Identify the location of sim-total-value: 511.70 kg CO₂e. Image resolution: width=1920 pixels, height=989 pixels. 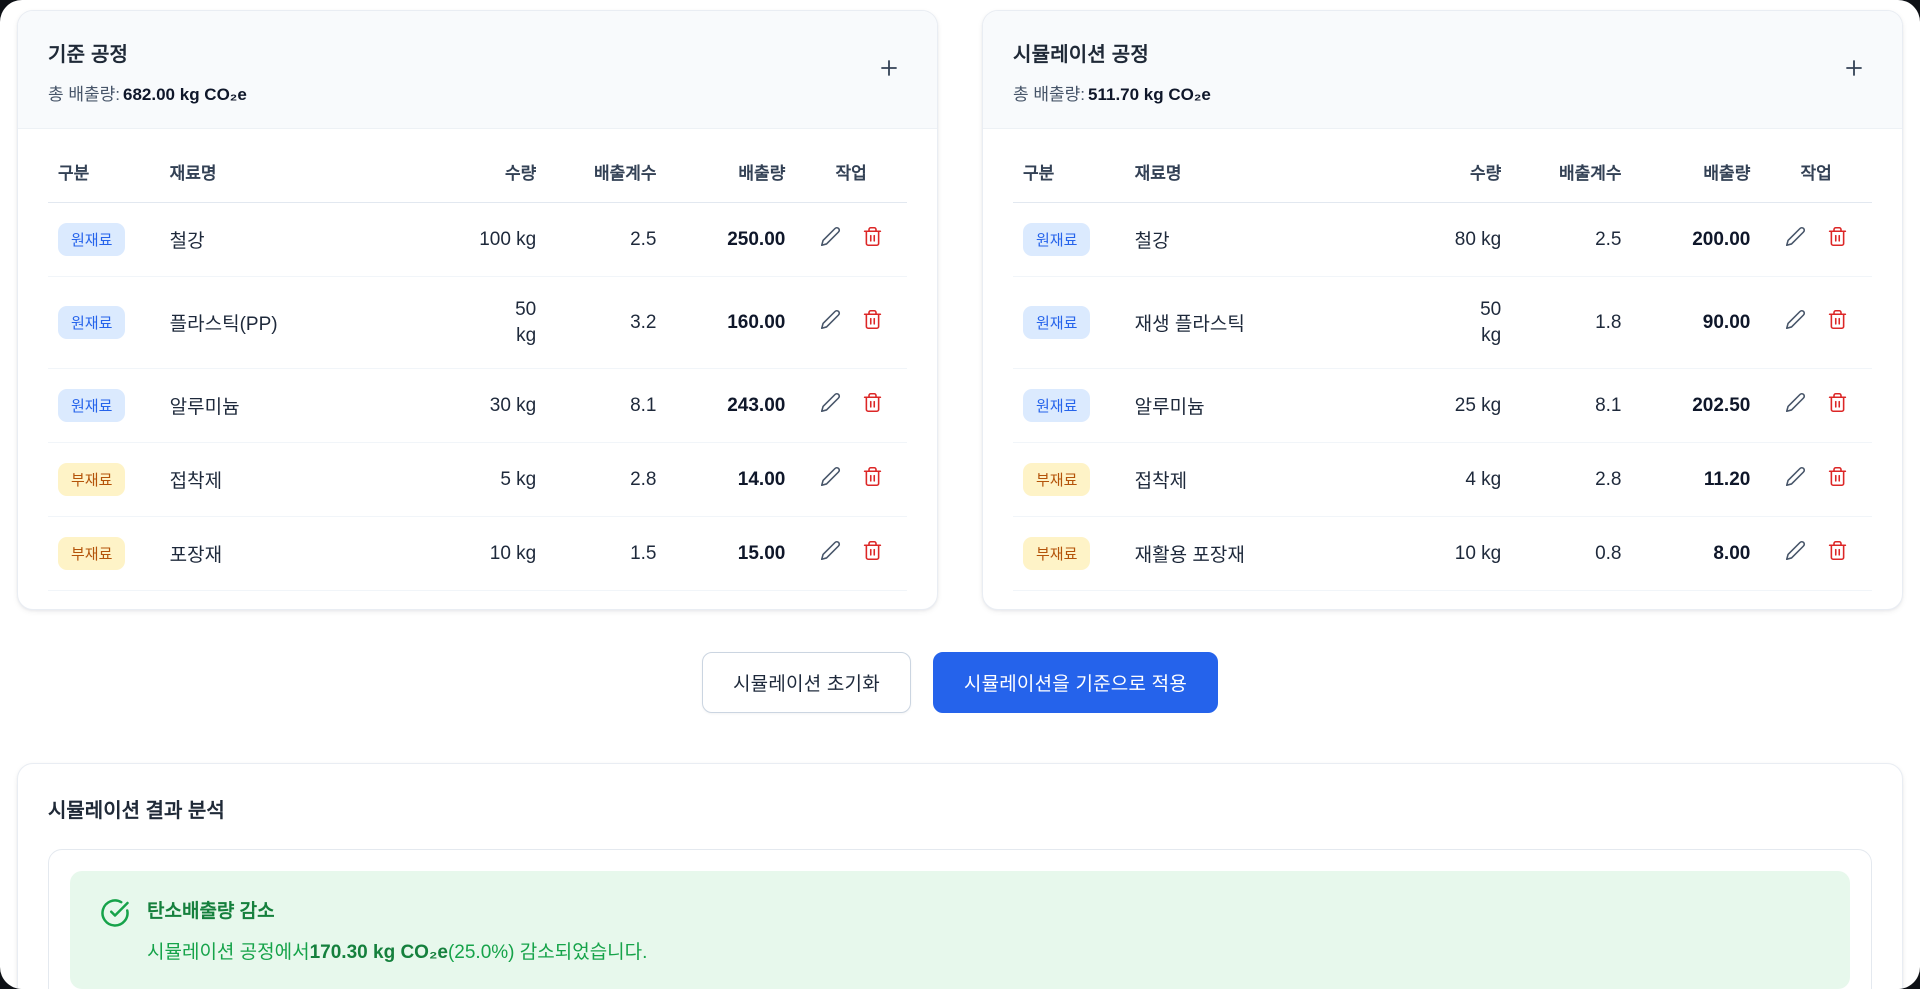
(1149, 94).